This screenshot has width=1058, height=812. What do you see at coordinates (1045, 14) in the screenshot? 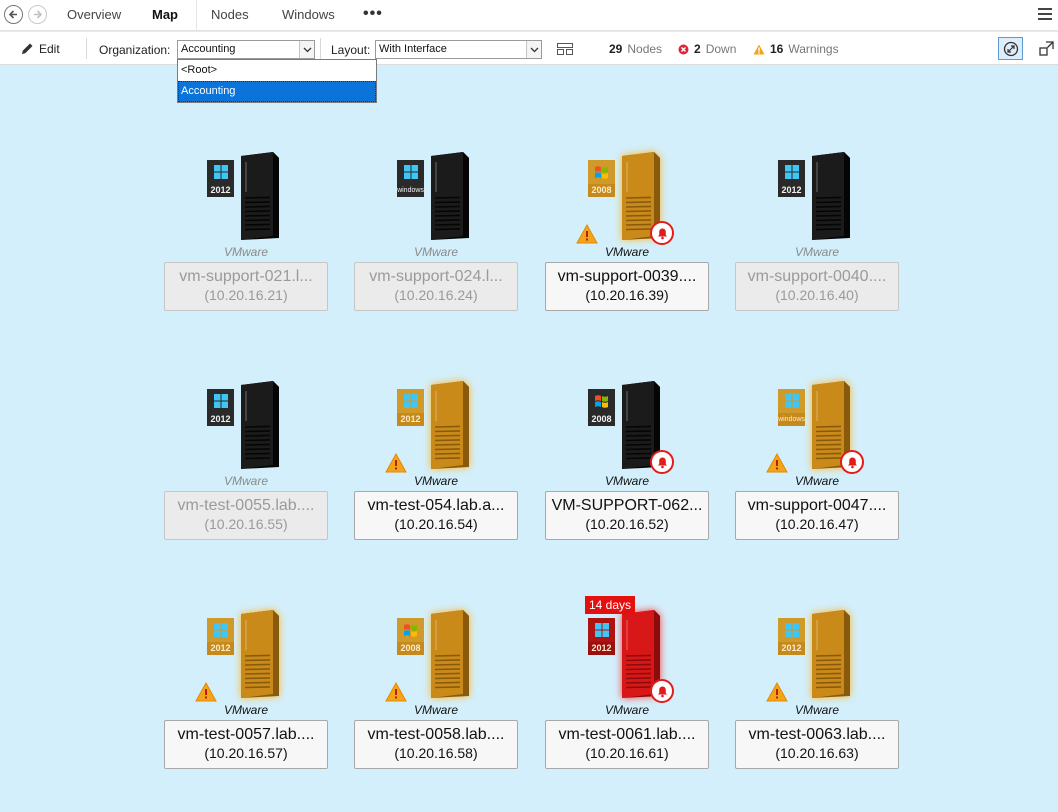
I see `menu-icon` at bounding box center [1045, 14].